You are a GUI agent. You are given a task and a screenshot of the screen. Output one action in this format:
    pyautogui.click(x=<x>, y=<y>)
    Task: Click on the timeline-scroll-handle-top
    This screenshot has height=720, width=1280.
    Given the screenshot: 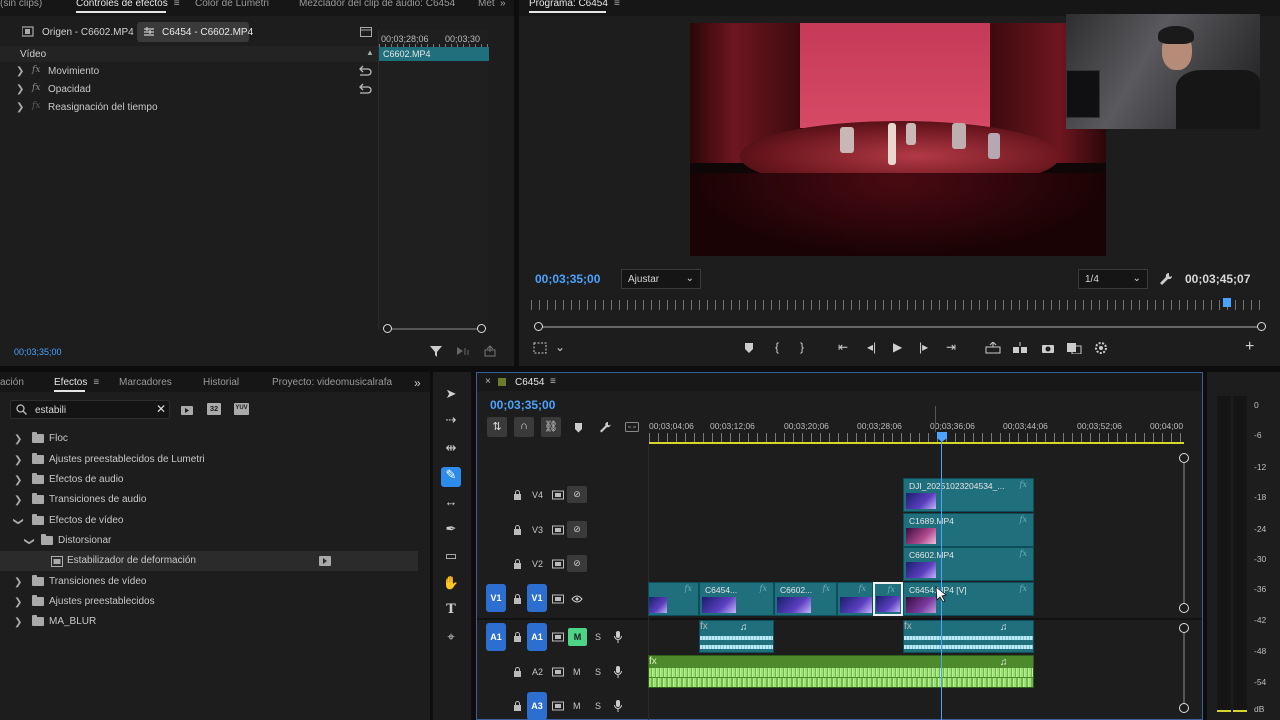 What is the action you would take?
    pyautogui.click(x=1184, y=458)
    